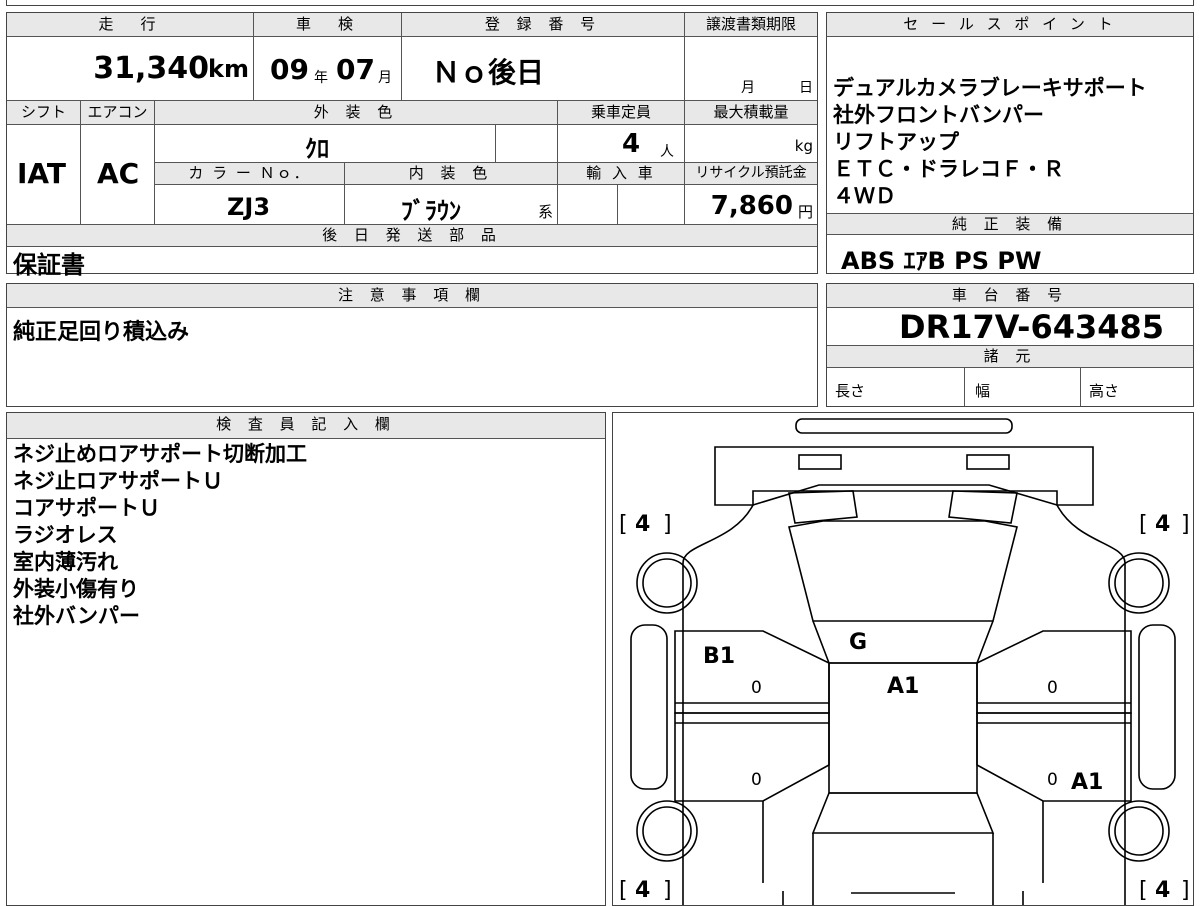  I want to click on mileage-cell: 31,340 km, so click(130, 69).